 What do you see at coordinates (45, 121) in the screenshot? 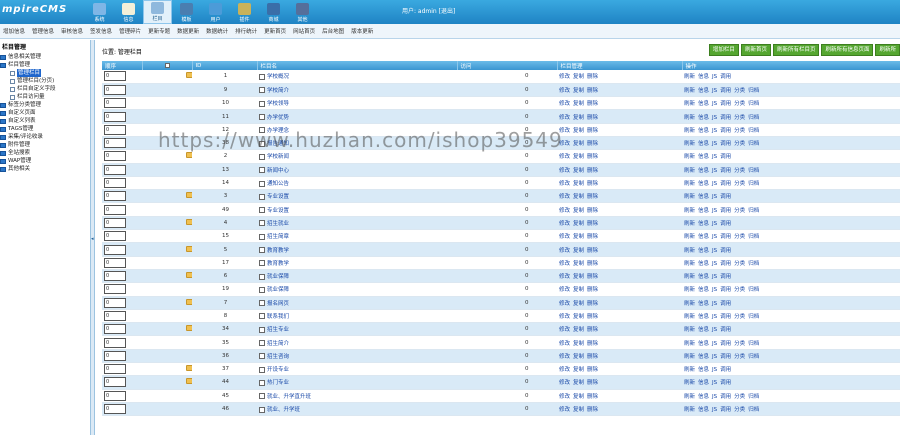
I see `sidebar-item: 自定义列表` at bounding box center [45, 121].